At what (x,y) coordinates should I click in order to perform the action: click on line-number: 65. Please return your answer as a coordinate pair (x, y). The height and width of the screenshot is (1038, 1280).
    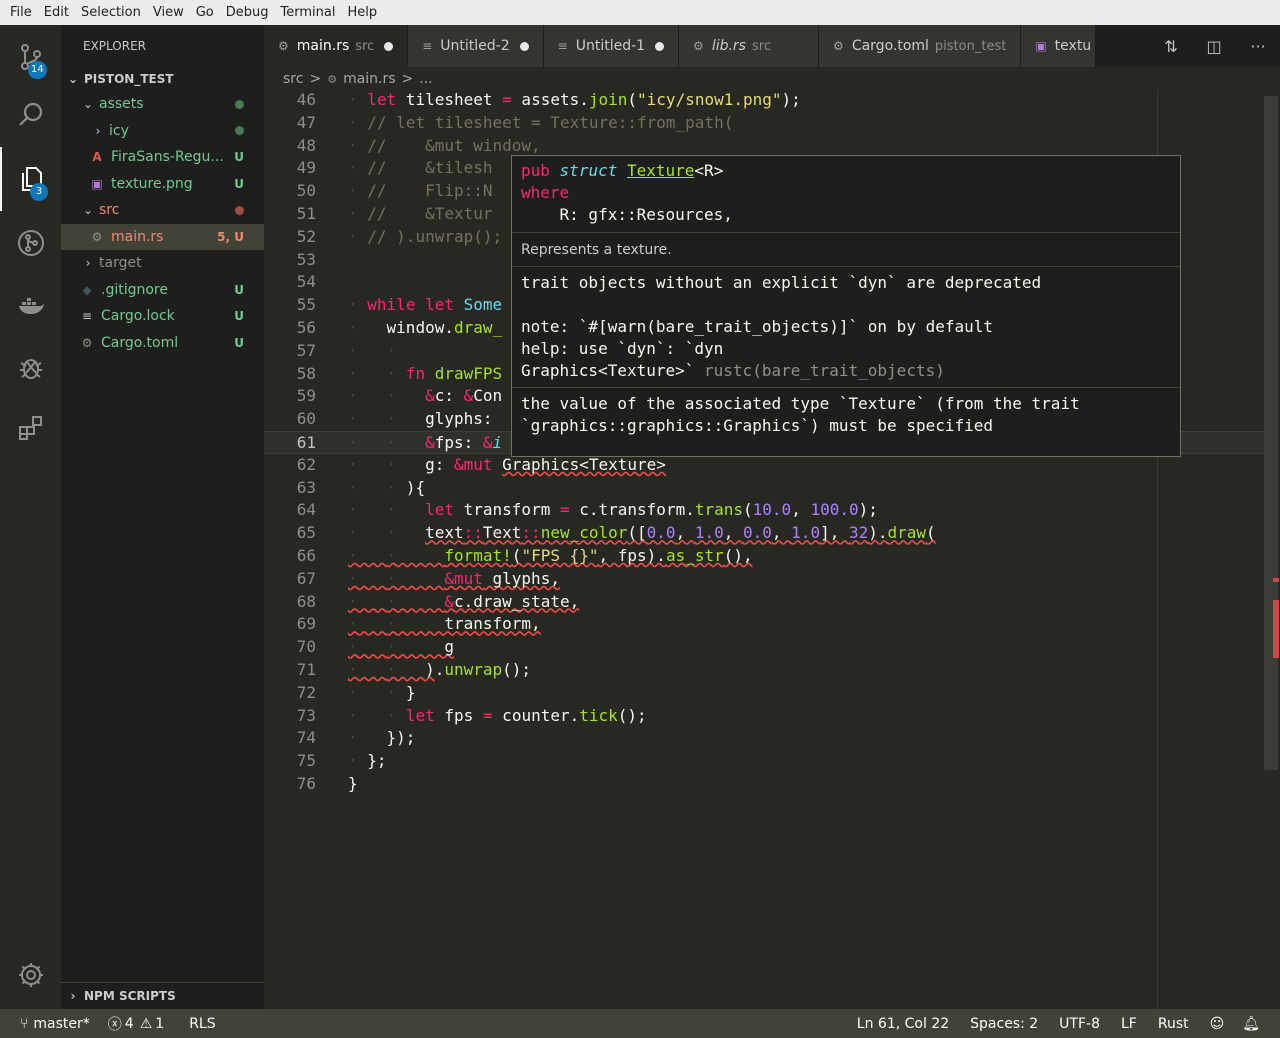
    Looking at the image, I should click on (306, 533).